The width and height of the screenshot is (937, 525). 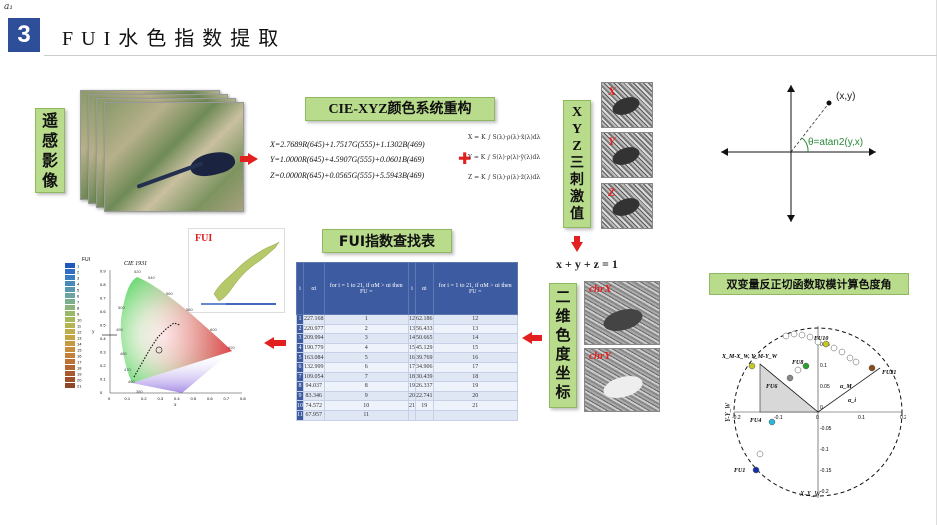 I want to click on wavelength-label: 540, so click(x=151, y=277).